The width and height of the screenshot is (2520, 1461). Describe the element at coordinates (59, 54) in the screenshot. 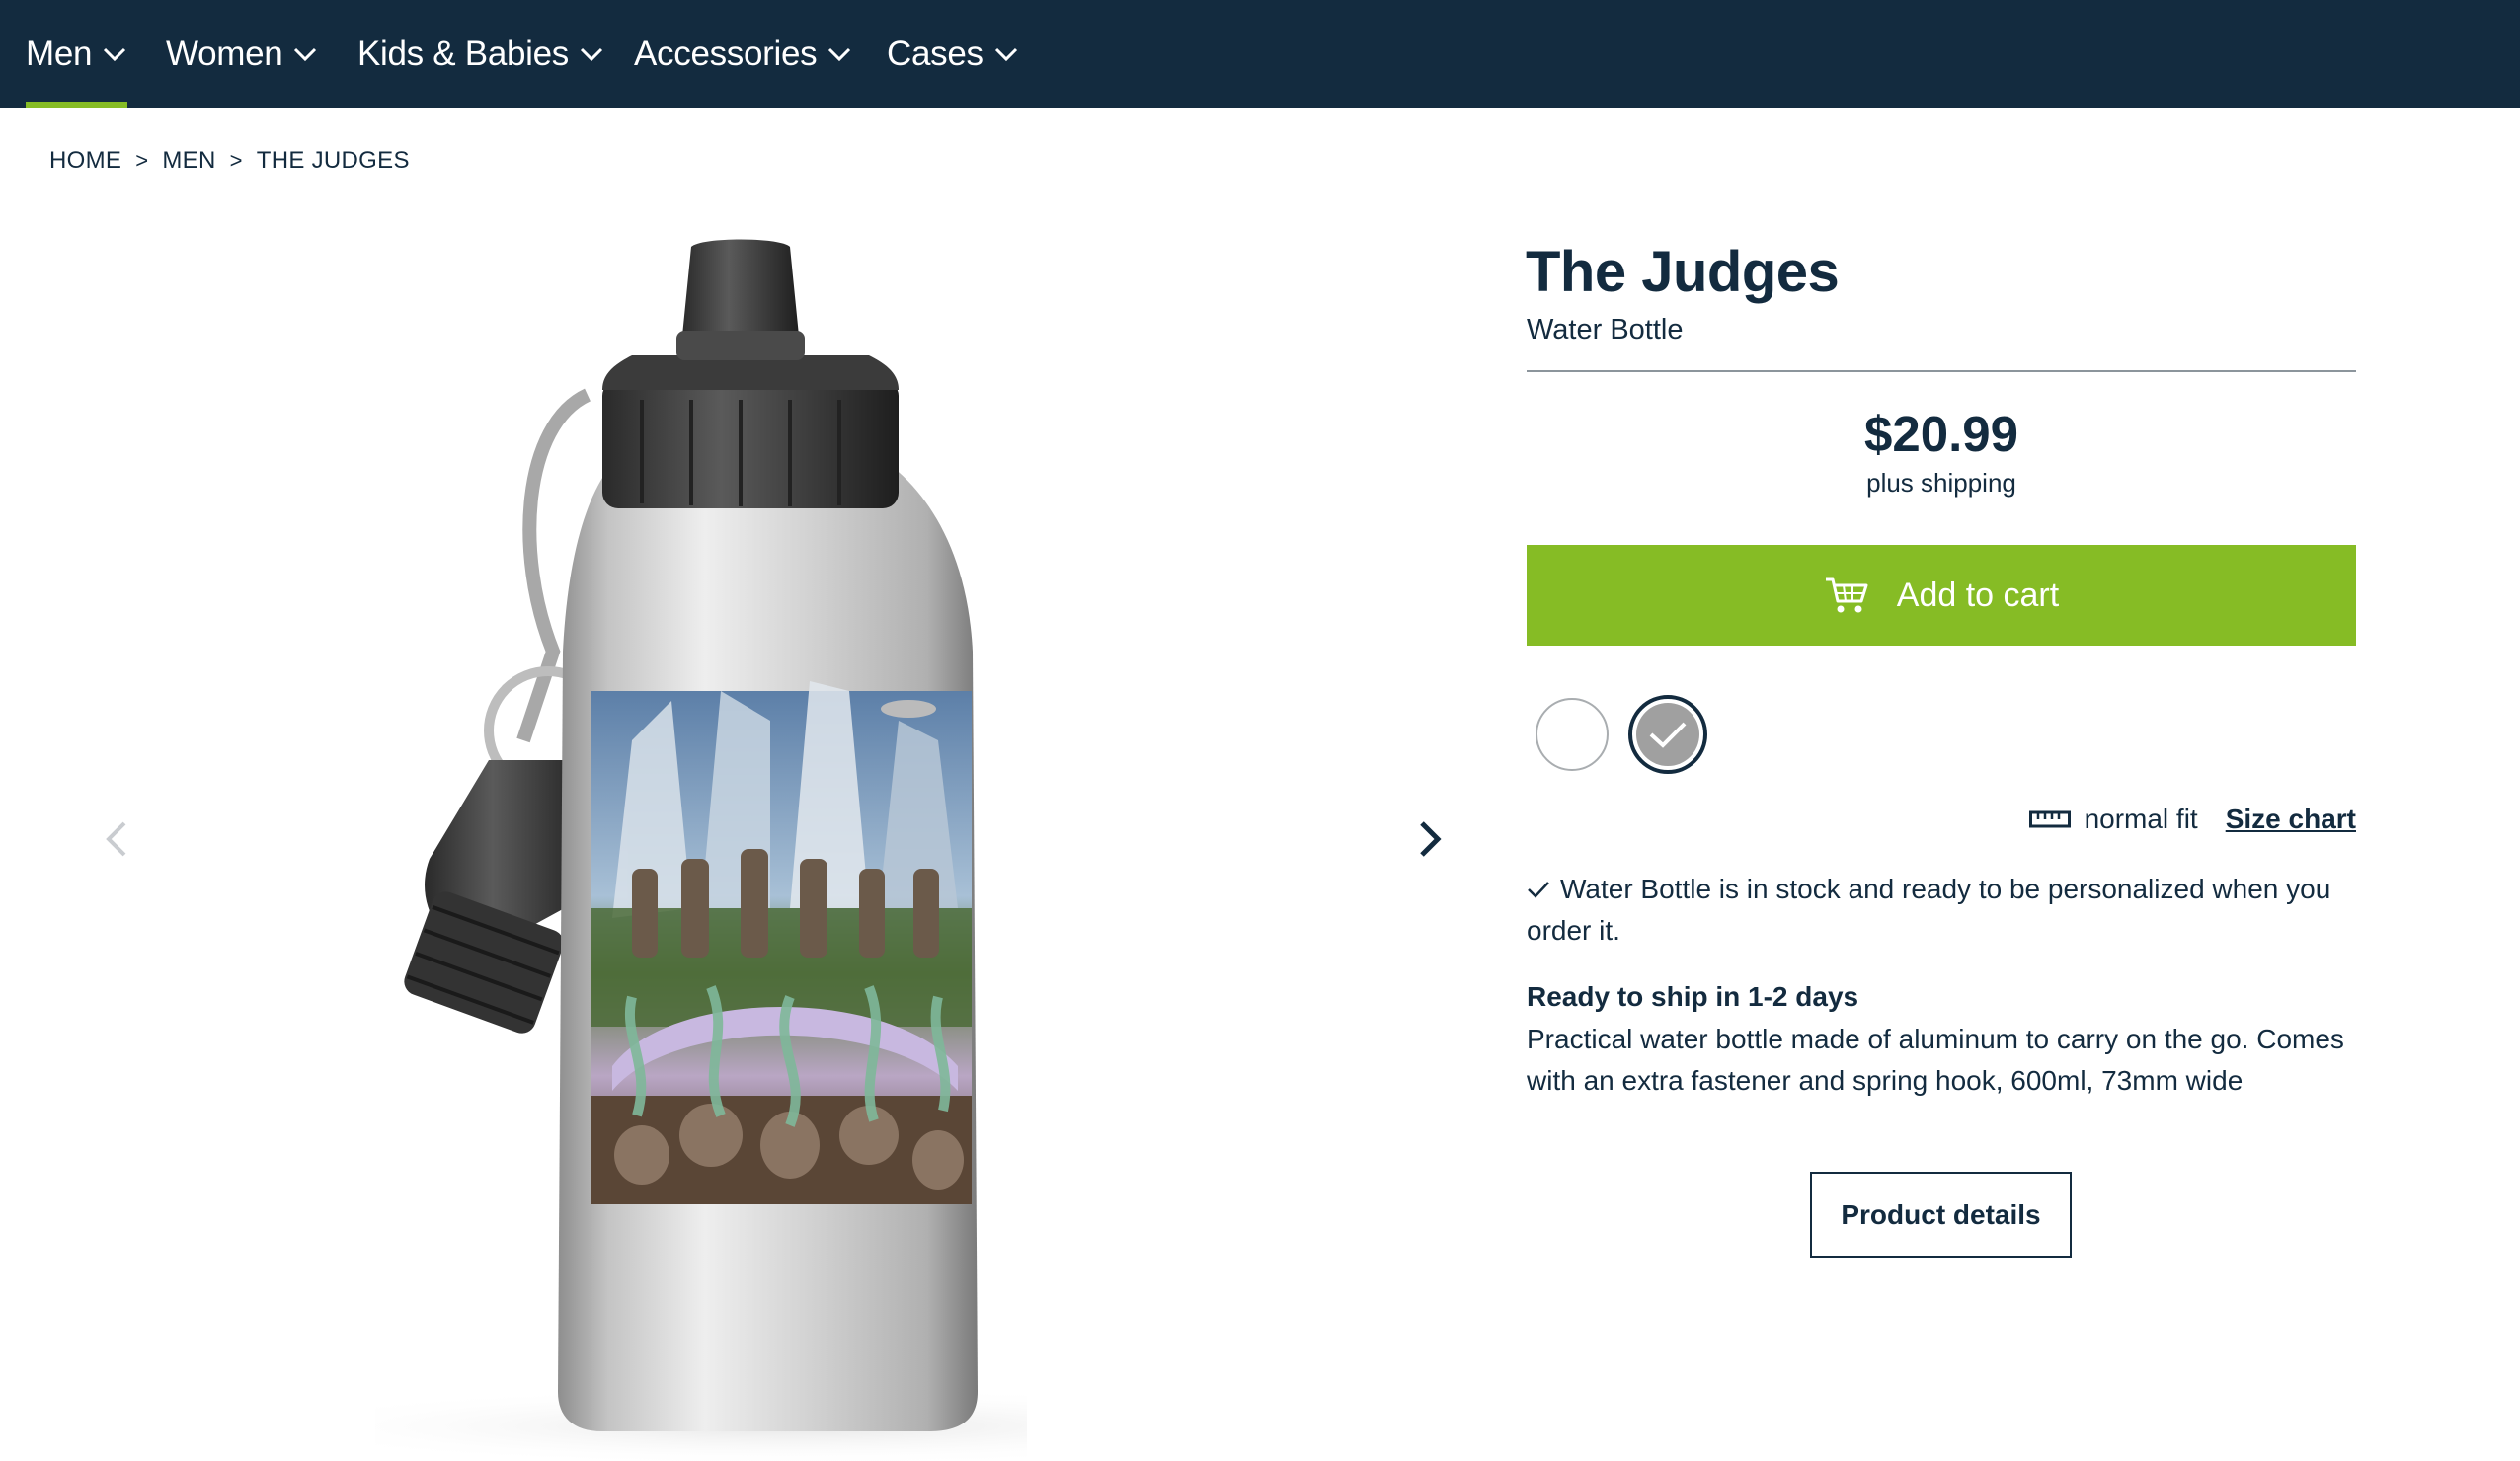

I see `nav-item-label: Men` at that location.